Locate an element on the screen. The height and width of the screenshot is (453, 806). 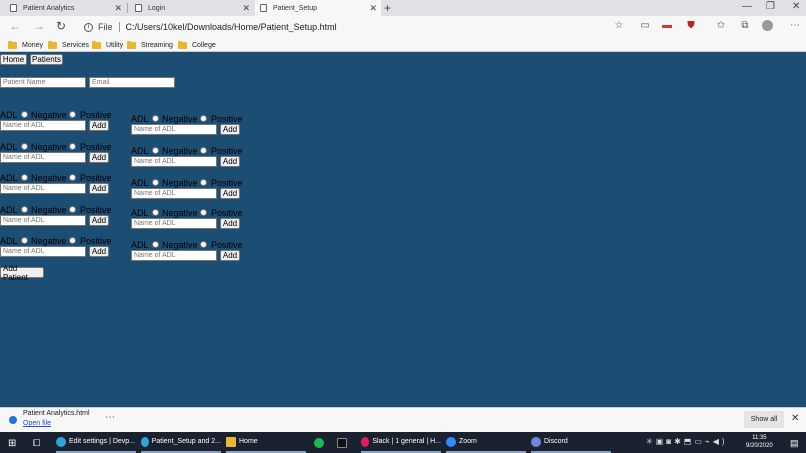
home-button: Home is located at coordinates (13, 59).